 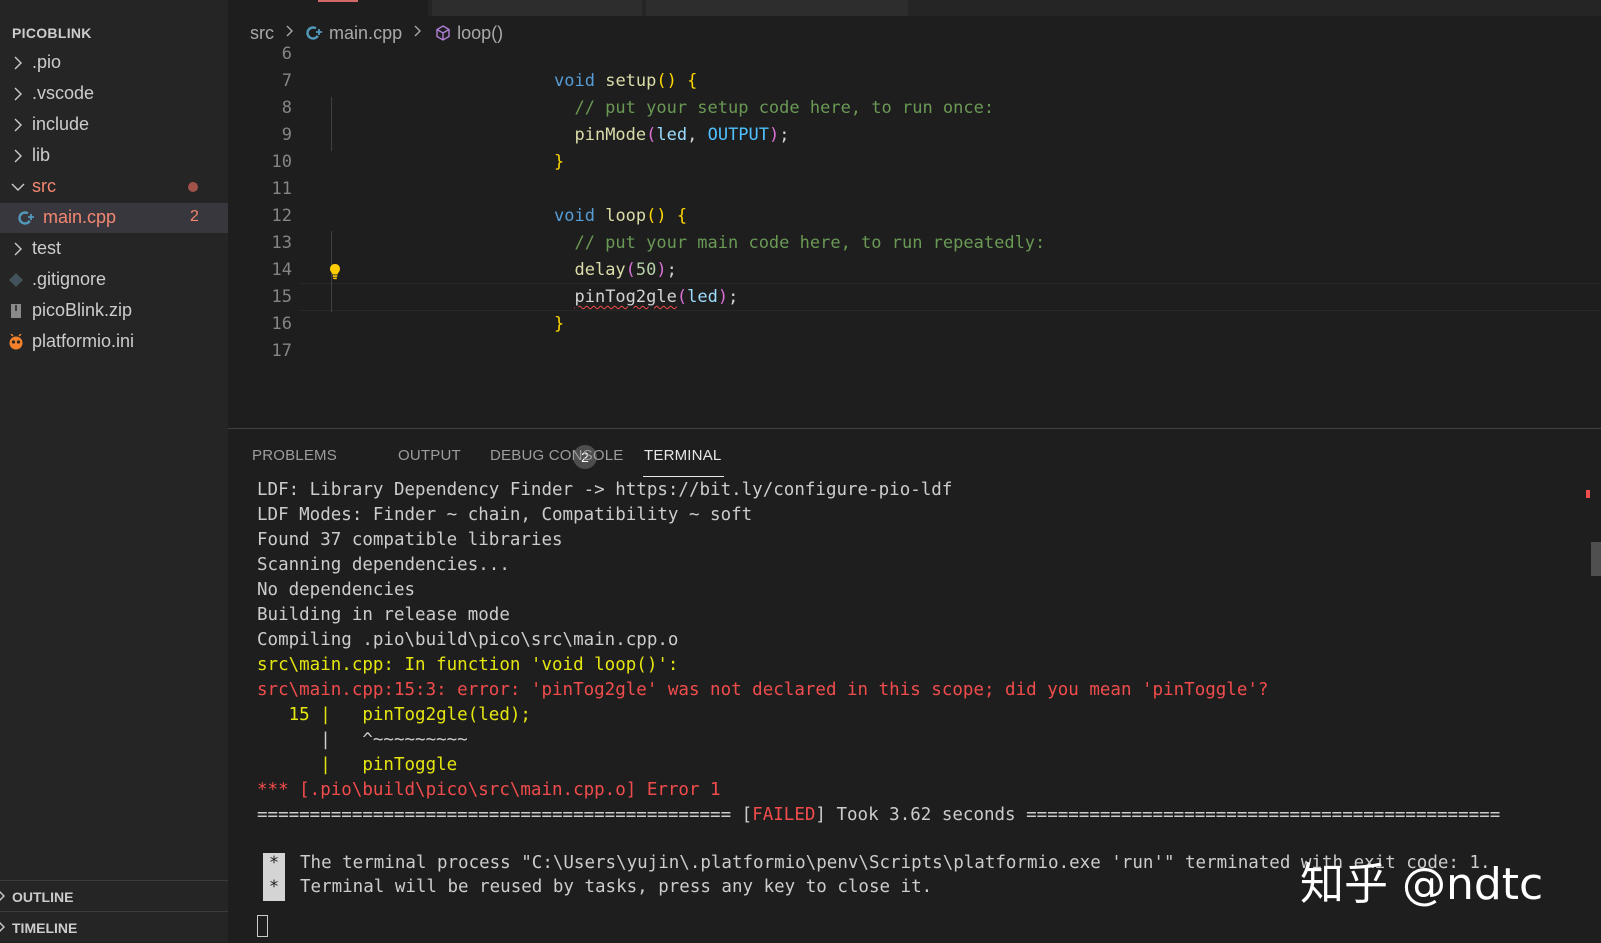 What do you see at coordinates (914, 297) in the screenshot?
I see `code-line: 15 pinTog2gle(led);` at bounding box center [914, 297].